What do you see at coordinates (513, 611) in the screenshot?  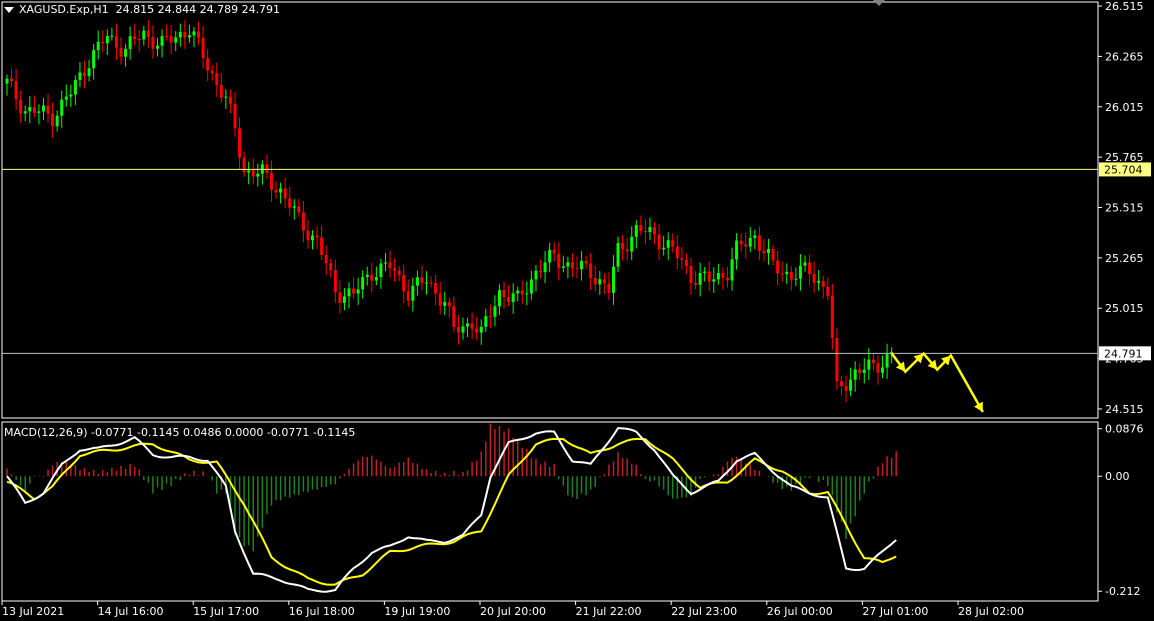 I see `x-tick-label: 20 Jul 20:00` at bounding box center [513, 611].